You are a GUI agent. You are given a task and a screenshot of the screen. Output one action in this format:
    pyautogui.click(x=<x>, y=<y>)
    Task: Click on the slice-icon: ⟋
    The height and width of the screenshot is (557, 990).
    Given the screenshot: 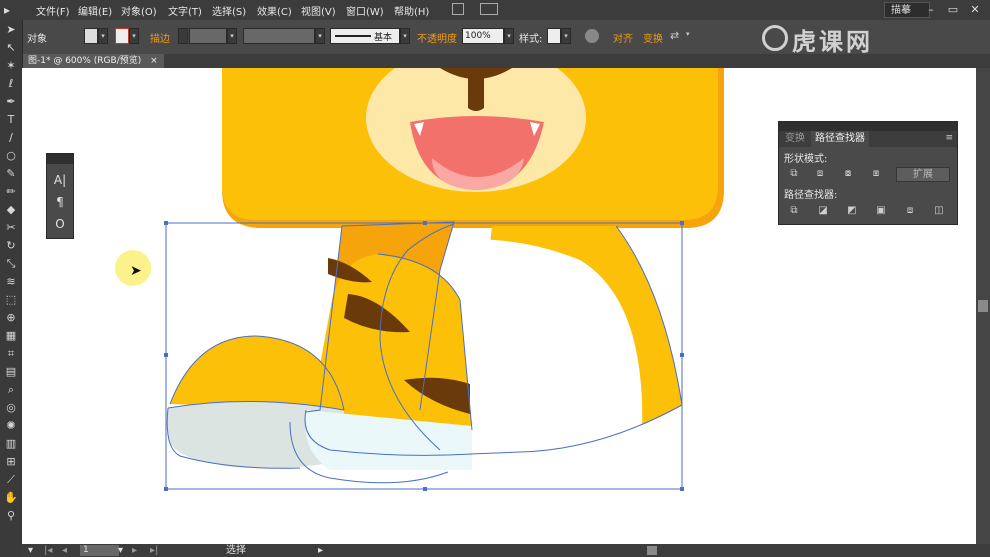 What is the action you would take?
    pyautogui.click(x=11, y=480)
    